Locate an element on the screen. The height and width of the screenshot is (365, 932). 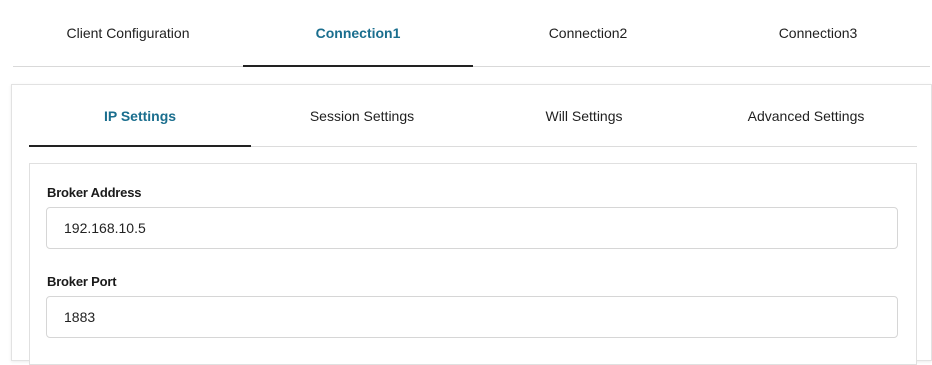
tab-connection2: Connection2 is located at coordinates (588, 33).